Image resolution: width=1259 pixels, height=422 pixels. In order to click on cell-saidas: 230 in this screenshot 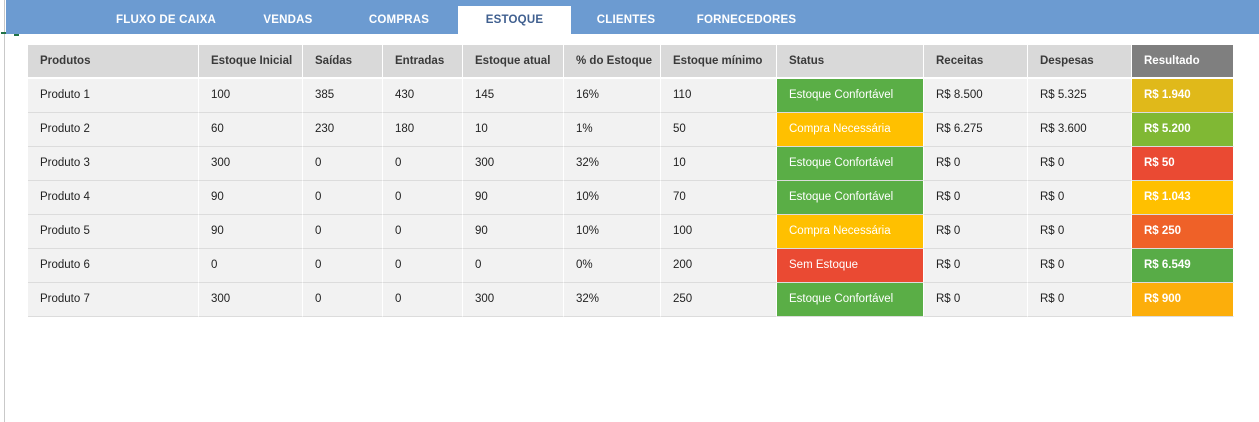, I will do `click(343, 130)`.